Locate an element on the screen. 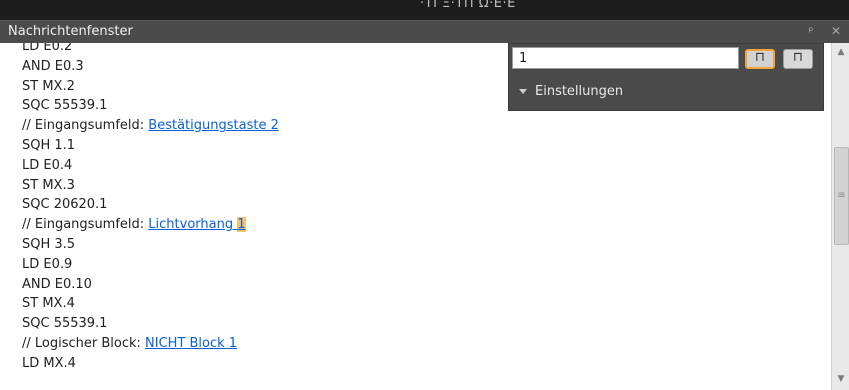  message-line: SQH 1.1 is located at coordinates (150, 146).